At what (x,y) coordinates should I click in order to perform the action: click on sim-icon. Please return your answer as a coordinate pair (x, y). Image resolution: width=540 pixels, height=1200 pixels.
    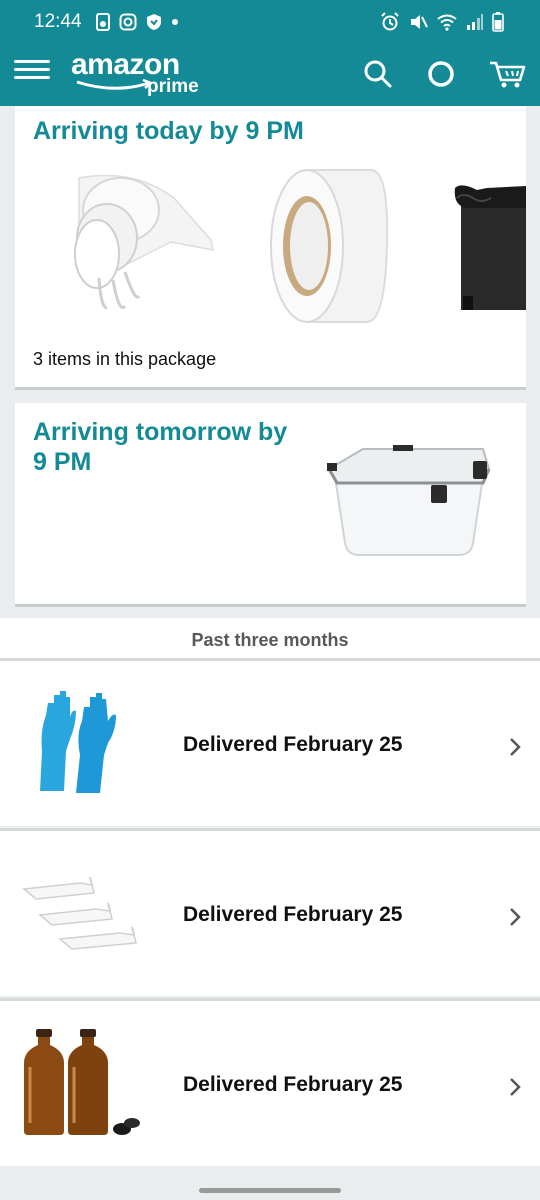
    Looking at the image, I should click on (102, 22).